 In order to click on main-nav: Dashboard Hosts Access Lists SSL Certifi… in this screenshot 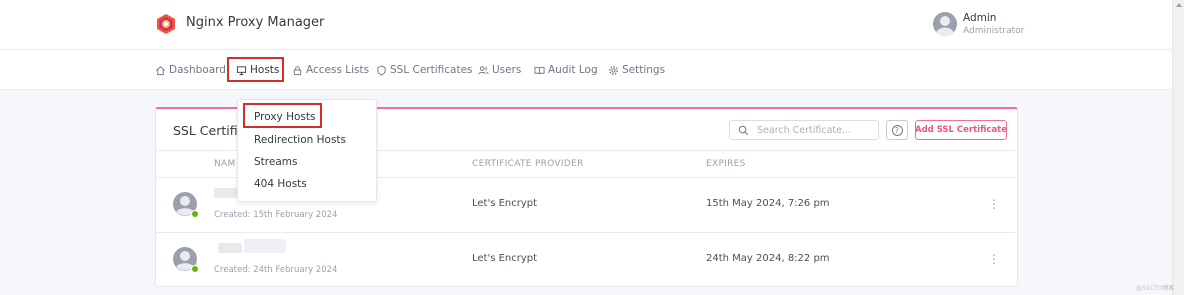, I will do `click(586, 70)`.